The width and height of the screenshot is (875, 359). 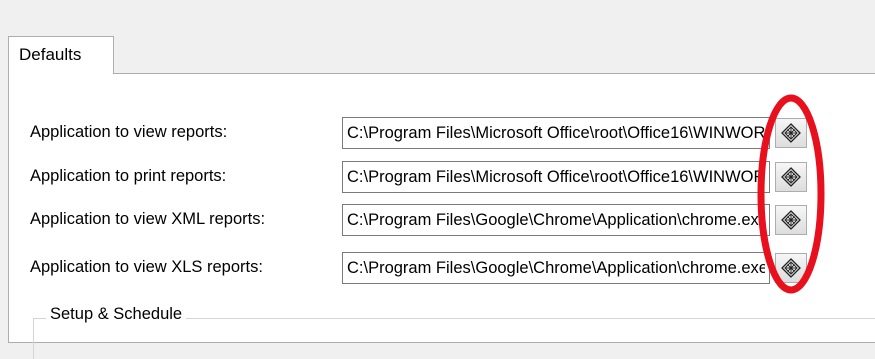 I want to click on view-xls-reports-row: Application to view XLS reports:, so click(x=437, y=269).